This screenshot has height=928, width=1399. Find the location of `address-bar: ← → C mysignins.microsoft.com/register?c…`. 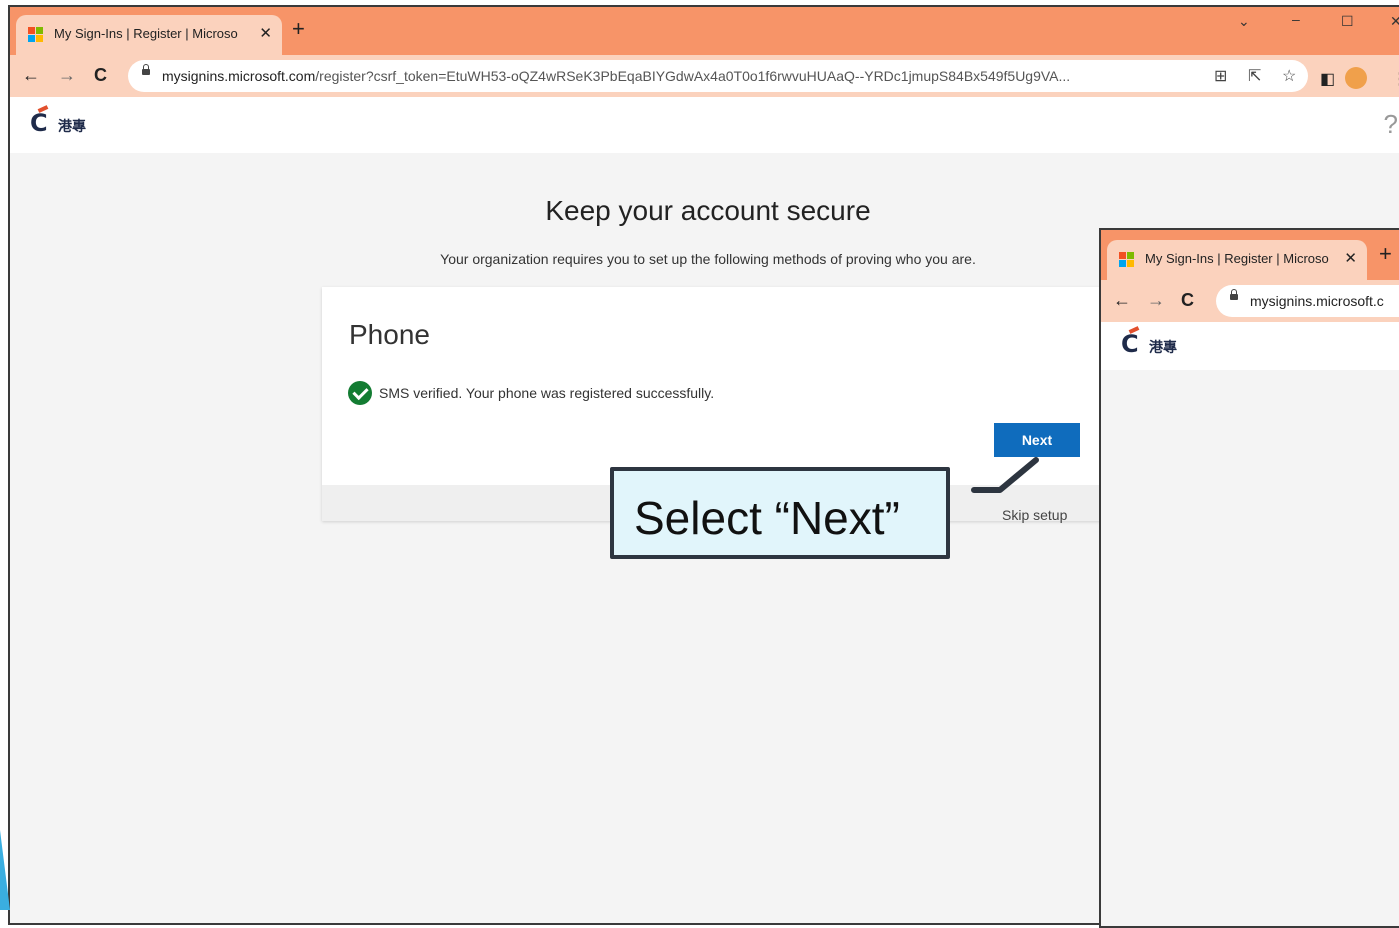

address-bar: ← → C mysignins.microsoft.com/register?c… is located at coordinates (704, 76).